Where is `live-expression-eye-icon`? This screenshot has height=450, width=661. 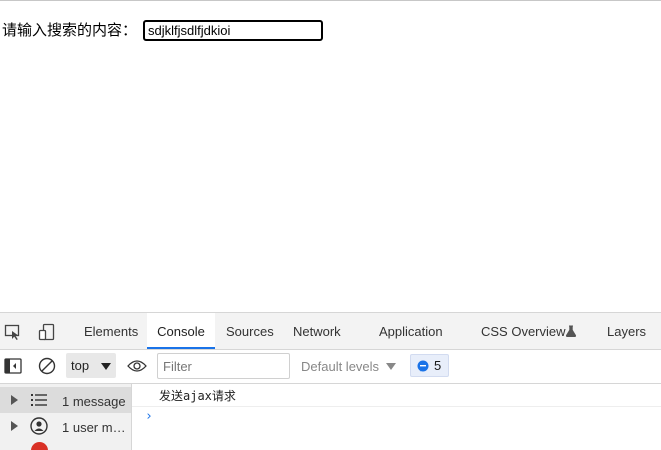
live-expression-eye-icon is located at coordinates (137, 366).